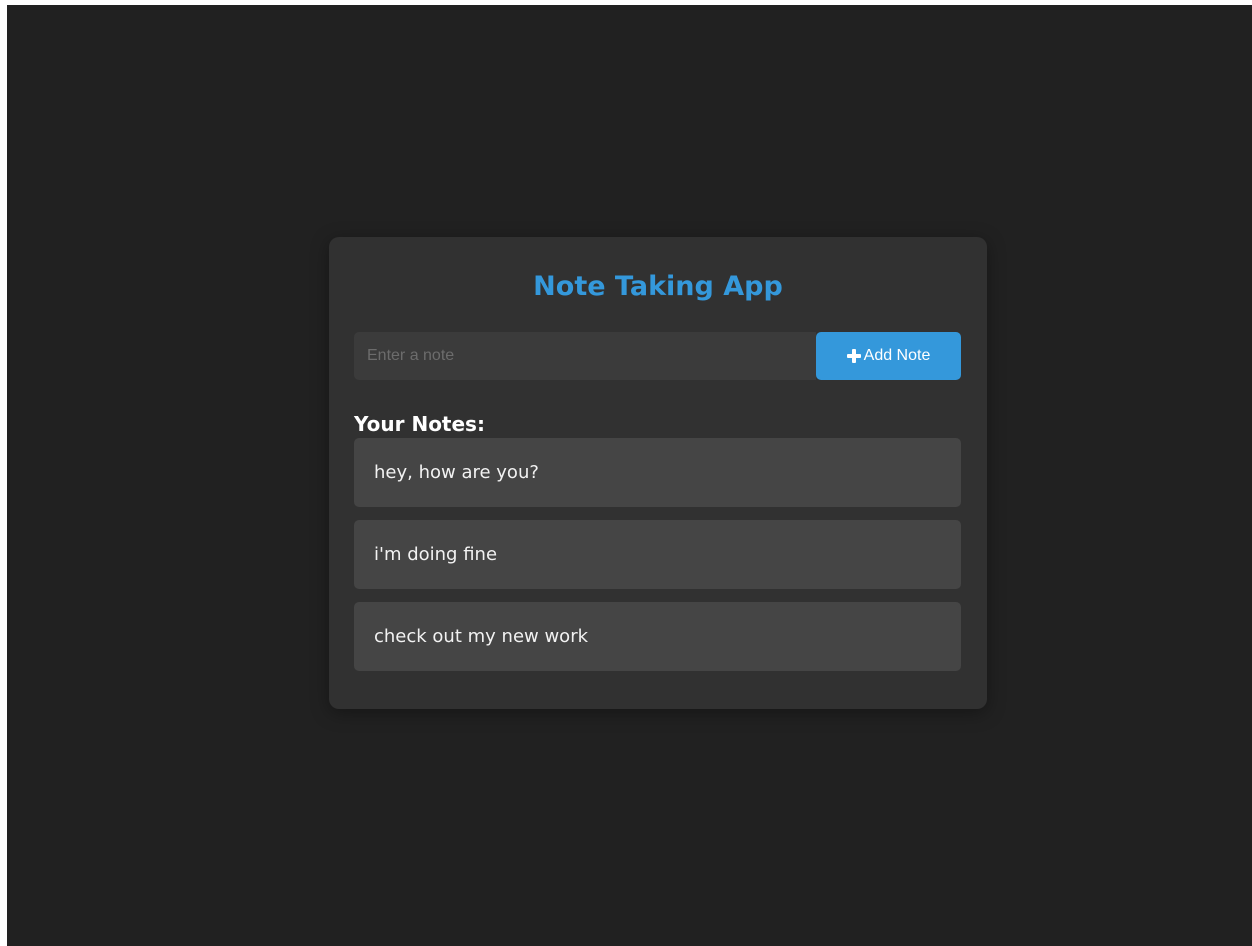 The width and height of the screenshot is (1252, 946). I want to click on note-item: hey, how are you?, so click(657, 472).